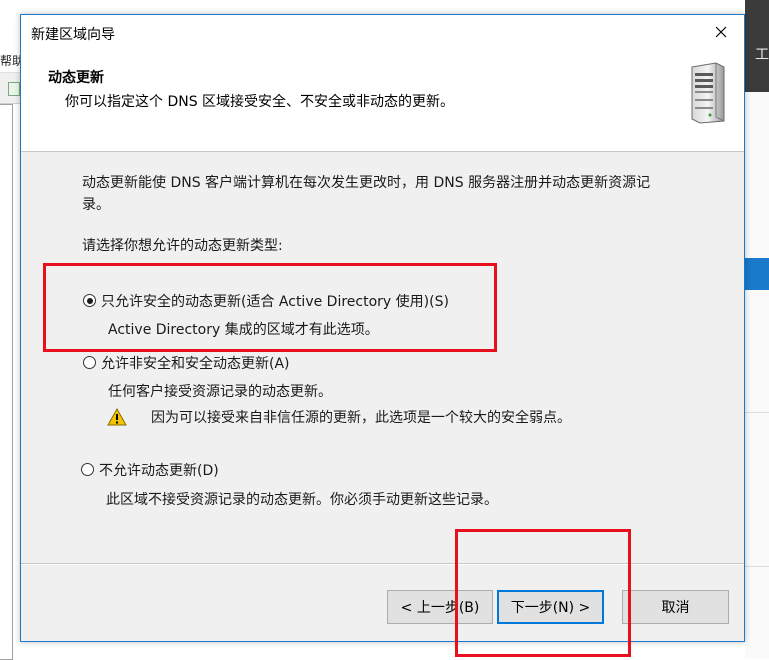 The image size is (769, 660). Describe the element at coordinates (275, 301) in the screenshot. I see `option-secure-only-label: 只允许安全的动态更新(适合 Active Directory 使用)(S)` at that location.